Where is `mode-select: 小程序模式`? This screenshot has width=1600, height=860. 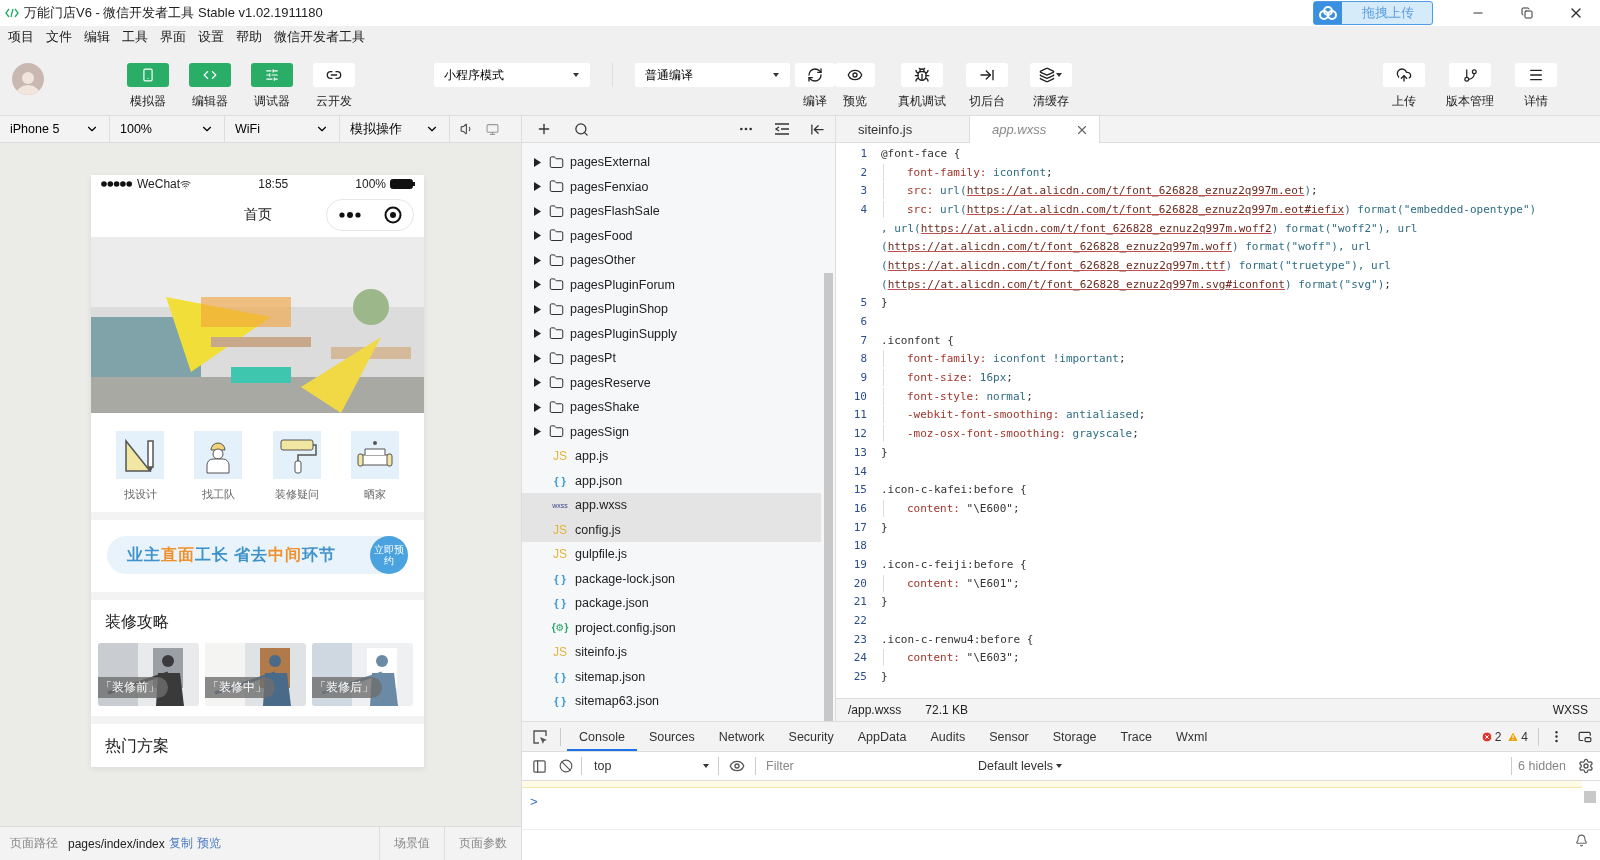
mode-select: 小程序模式 is located at coordinates (512, 75).